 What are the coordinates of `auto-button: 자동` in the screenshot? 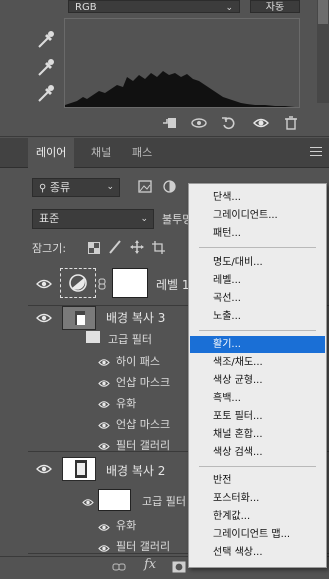 It's located at (275, 6).